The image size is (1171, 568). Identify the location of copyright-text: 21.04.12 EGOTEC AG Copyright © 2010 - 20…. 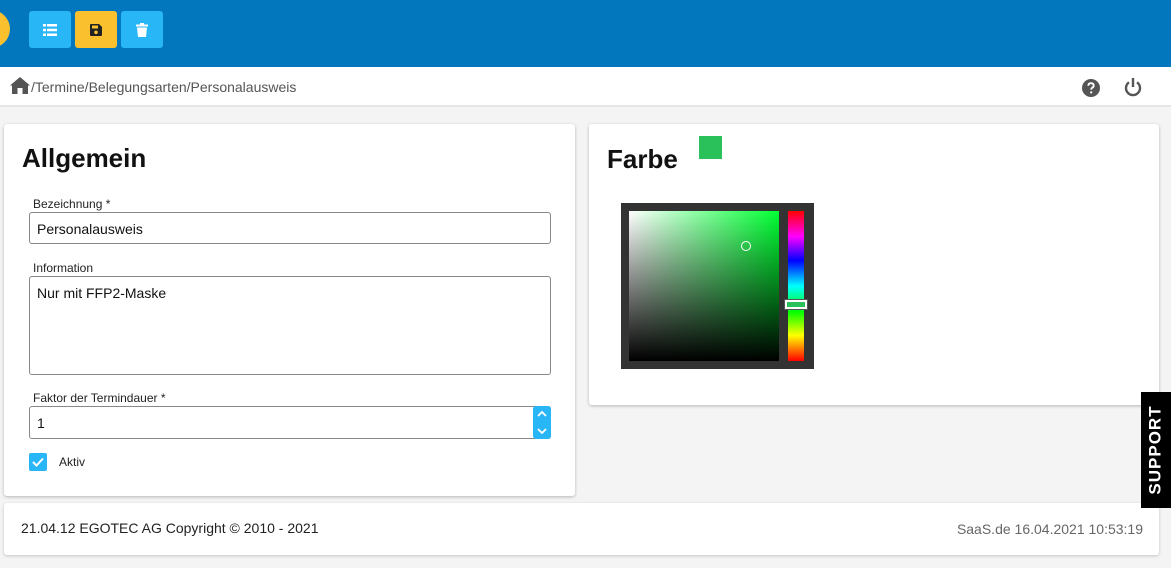
(170, 528).